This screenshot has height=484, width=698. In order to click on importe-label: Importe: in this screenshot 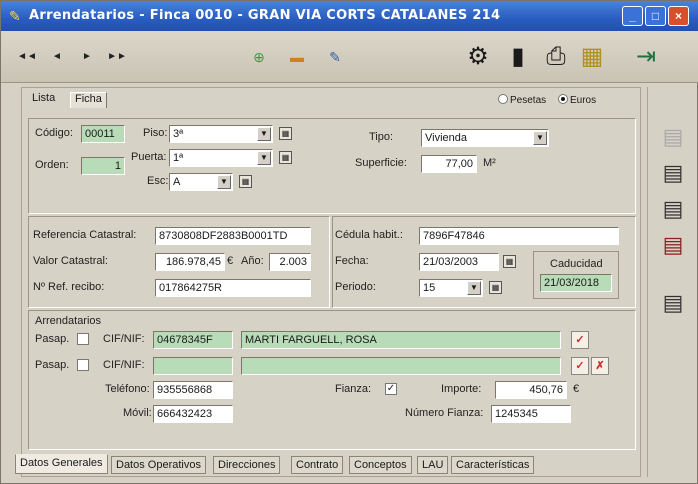, I will do `click(461, 389)`.